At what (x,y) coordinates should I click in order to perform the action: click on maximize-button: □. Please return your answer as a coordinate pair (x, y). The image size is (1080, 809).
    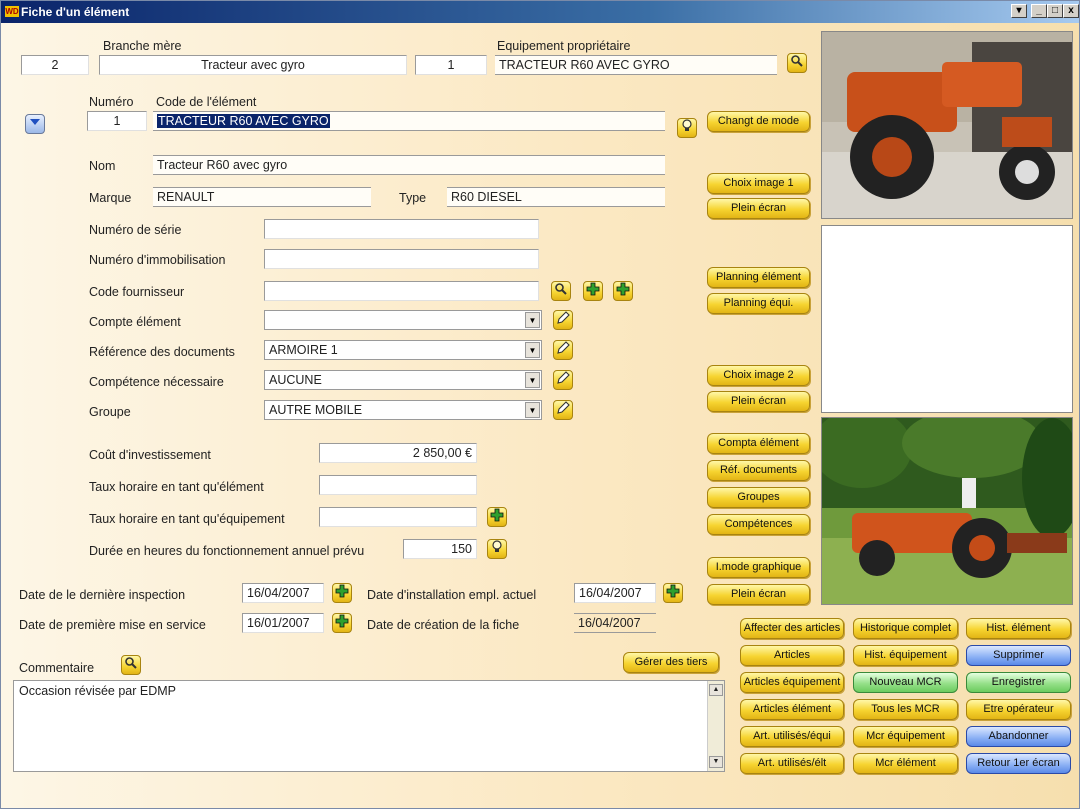
    Looking at the image, I should click on (1055, 11).